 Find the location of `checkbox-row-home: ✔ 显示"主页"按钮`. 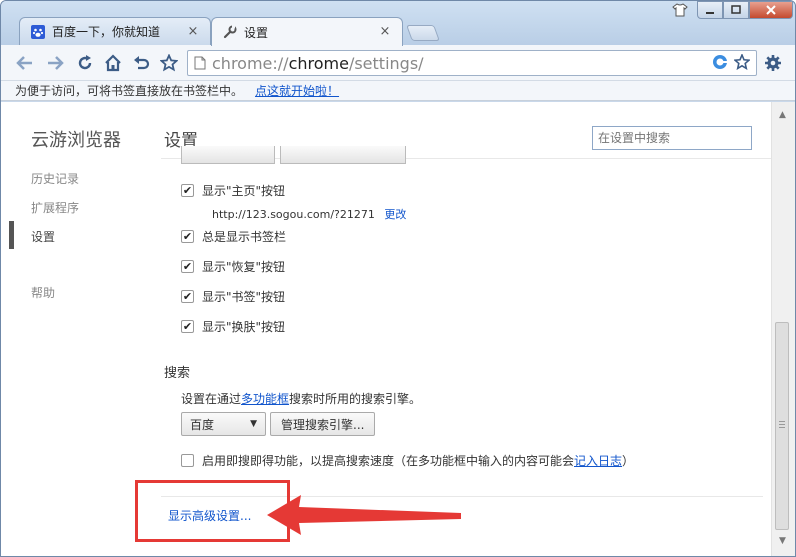

checkbox-row-home: ✔ 显示"主页"按钮 is located at coordinates (233, 190).